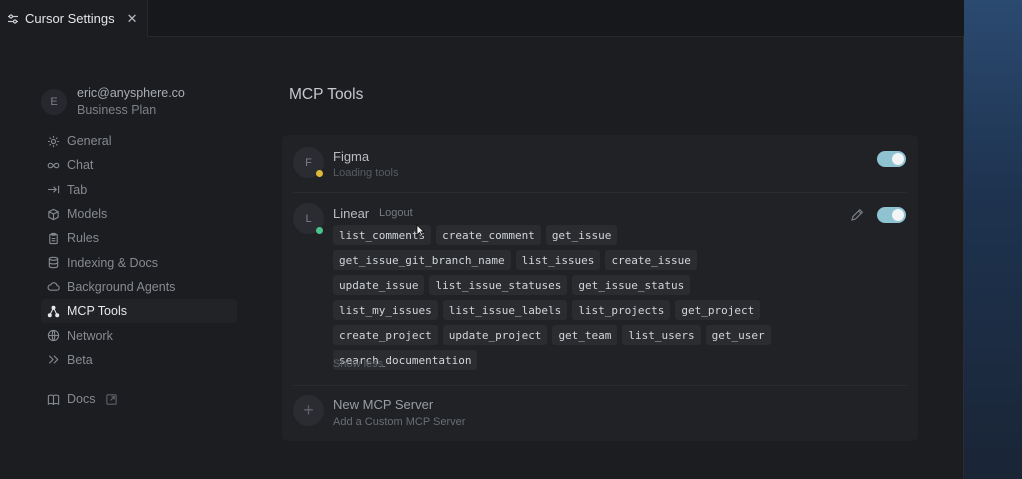 The image size is (1022, 479). Describe the element at coordinates (319, 173) in the screenshot. I see `status-dot-loading` at that location.